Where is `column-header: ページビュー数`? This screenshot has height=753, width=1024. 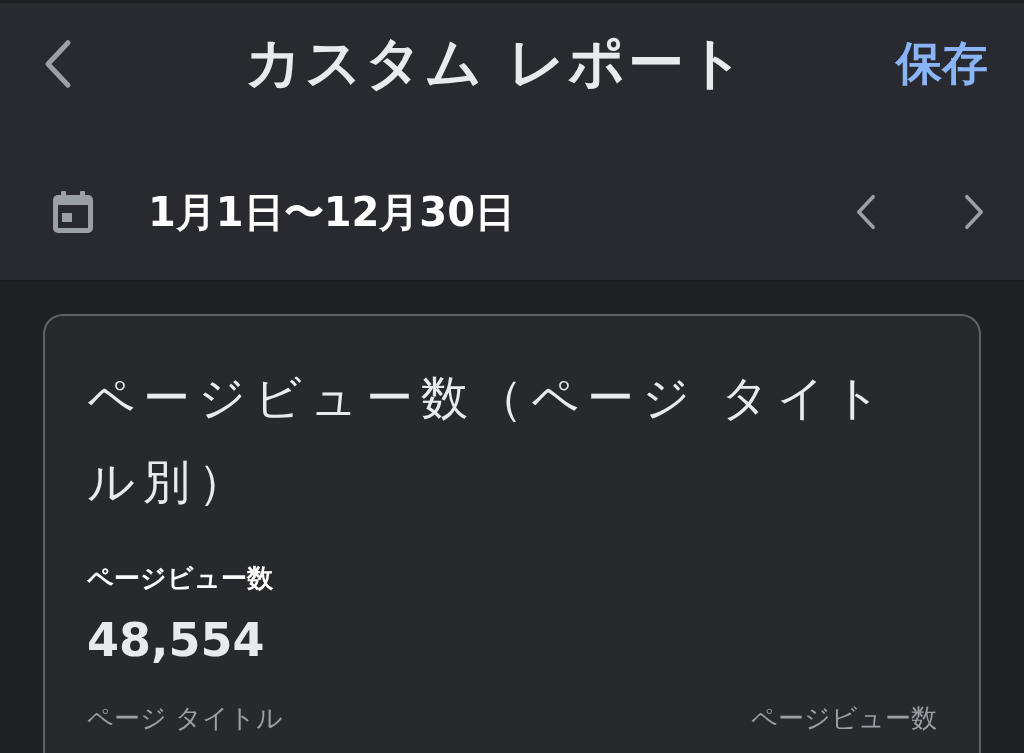
column-header: ページビュー数 is located at coordinates (844, 718).